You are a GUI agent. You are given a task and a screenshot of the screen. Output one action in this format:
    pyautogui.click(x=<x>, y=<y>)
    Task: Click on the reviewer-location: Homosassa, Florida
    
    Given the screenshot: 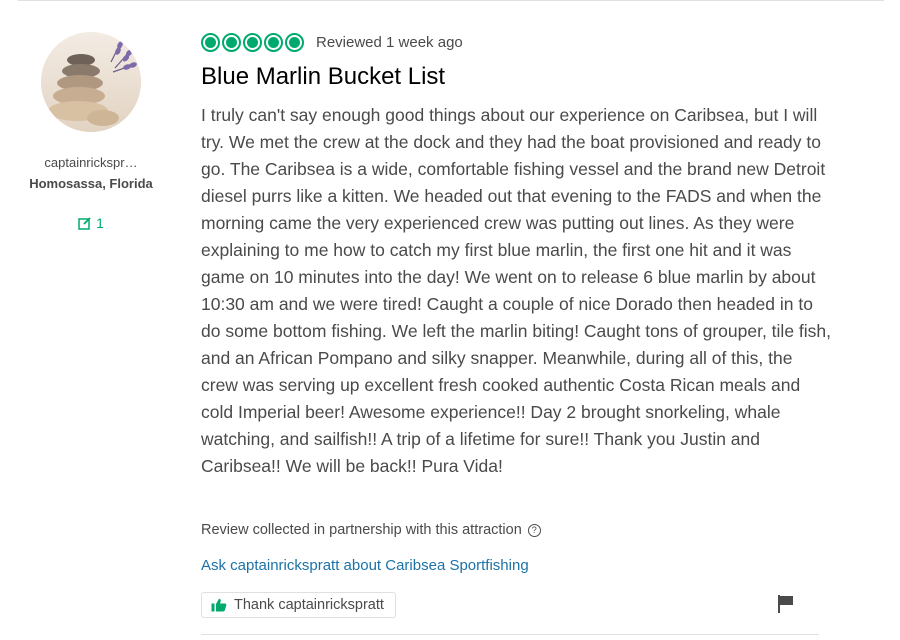 What is the action you would take?
    pyautogui.click(x=91, y=183)
    